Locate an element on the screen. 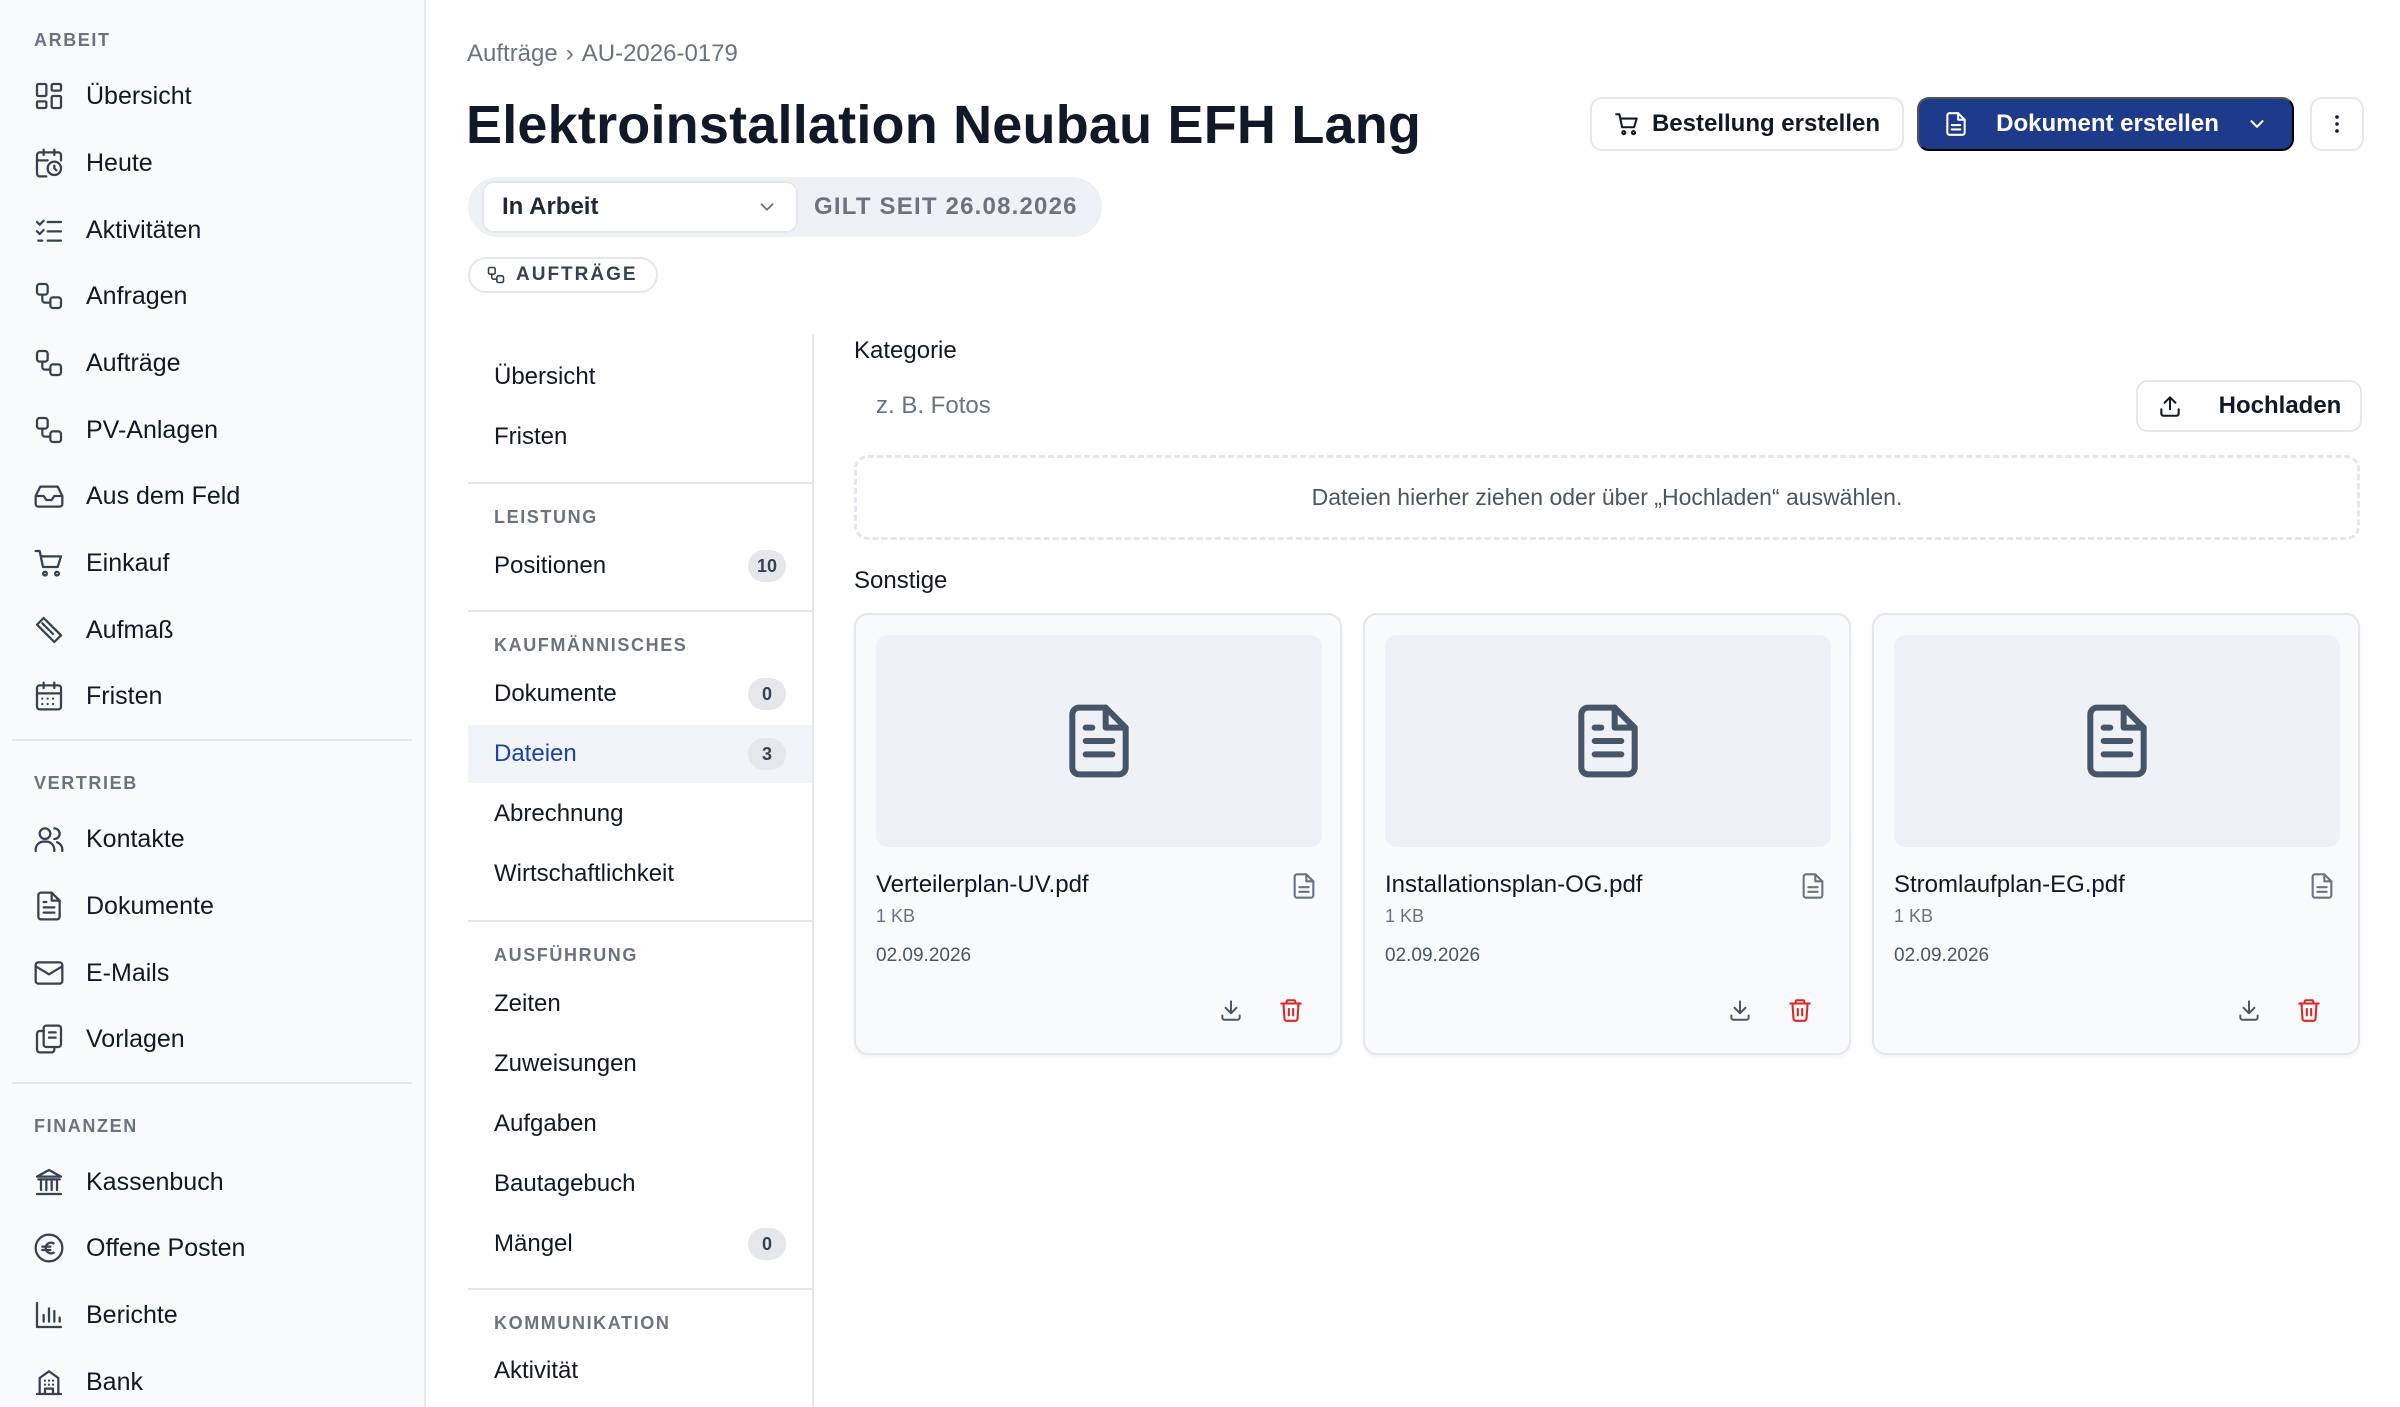 This screenshot has height=1407, width=2400. sidebar-item-pv-anlagen: PV-Anlagen is located at coordinates (217, 430).